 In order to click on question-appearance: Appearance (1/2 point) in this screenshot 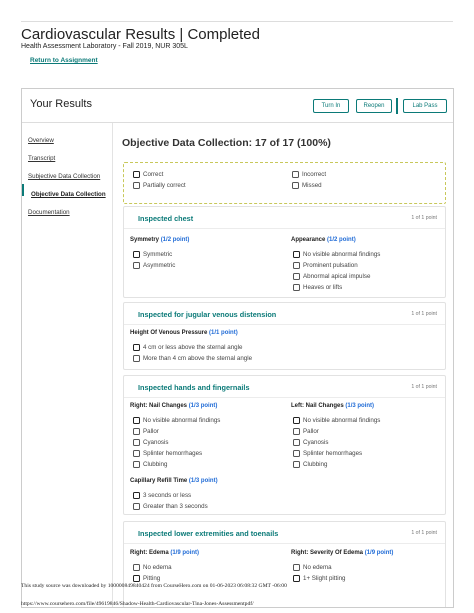, I will do `click(323, 240)`.